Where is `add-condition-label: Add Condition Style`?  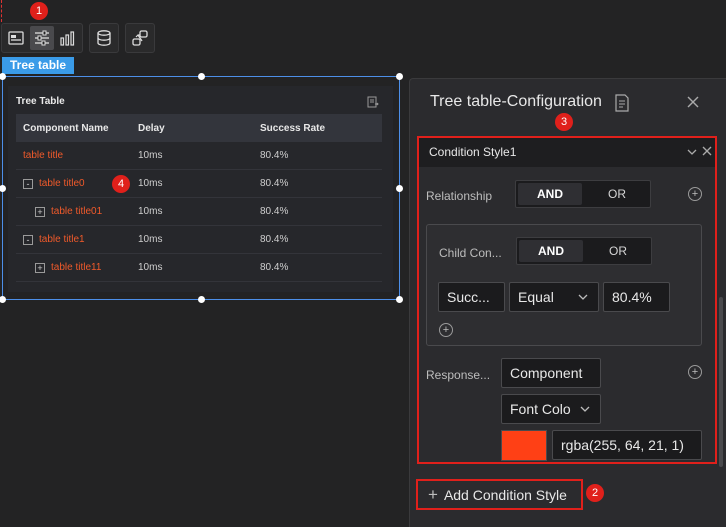
add-condition-label: Add Condition Style is located at coordinates (505, 494).